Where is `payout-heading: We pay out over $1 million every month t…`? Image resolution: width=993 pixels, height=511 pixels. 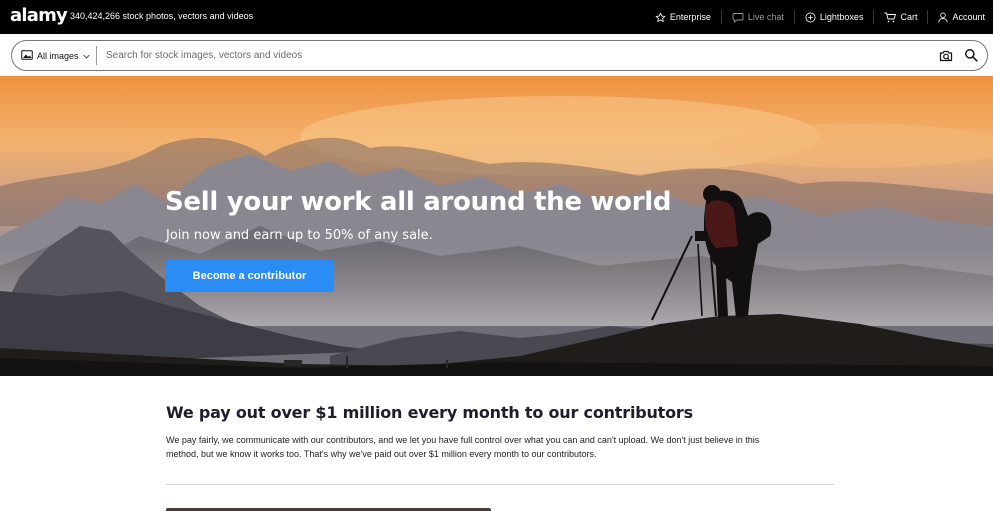 payout-heading: We pay out over $1 million every month t… is located at coordinates (429, 412).